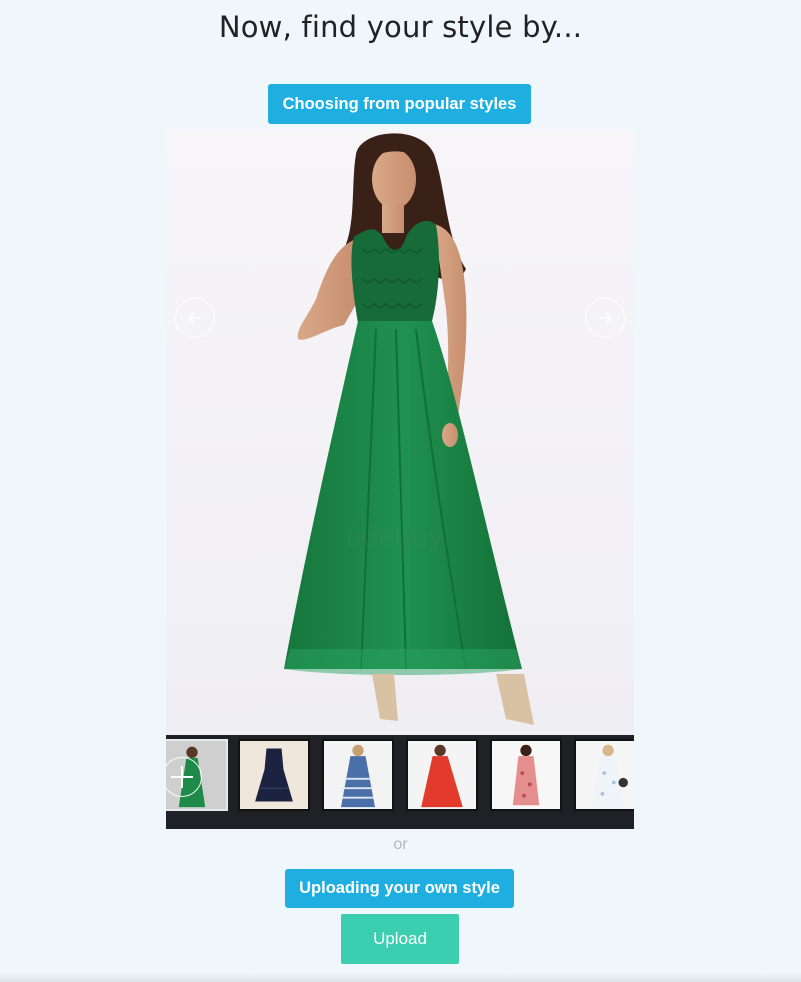  I want to click on thumbnail-green-maxi-dress, so click(197, 775).